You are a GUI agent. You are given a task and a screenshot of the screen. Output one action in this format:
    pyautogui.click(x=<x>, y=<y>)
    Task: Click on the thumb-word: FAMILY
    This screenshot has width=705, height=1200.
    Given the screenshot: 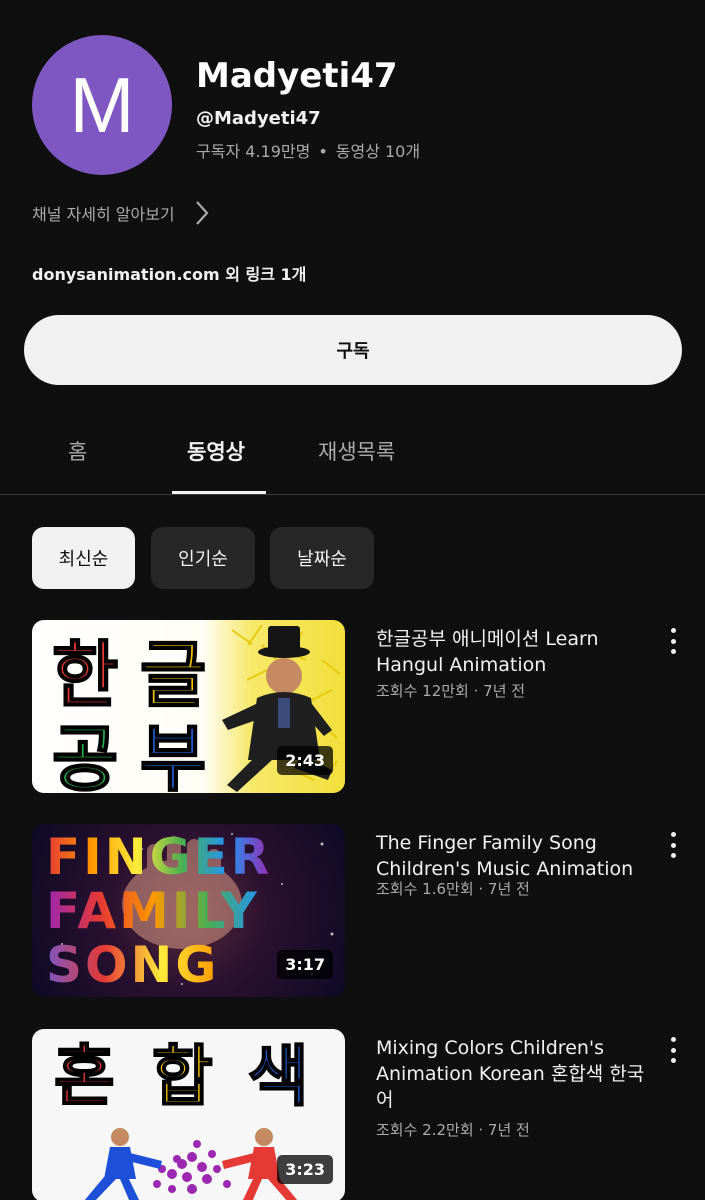 What is the action you would take?
    pyautogui.click(x=153, y=911)
    